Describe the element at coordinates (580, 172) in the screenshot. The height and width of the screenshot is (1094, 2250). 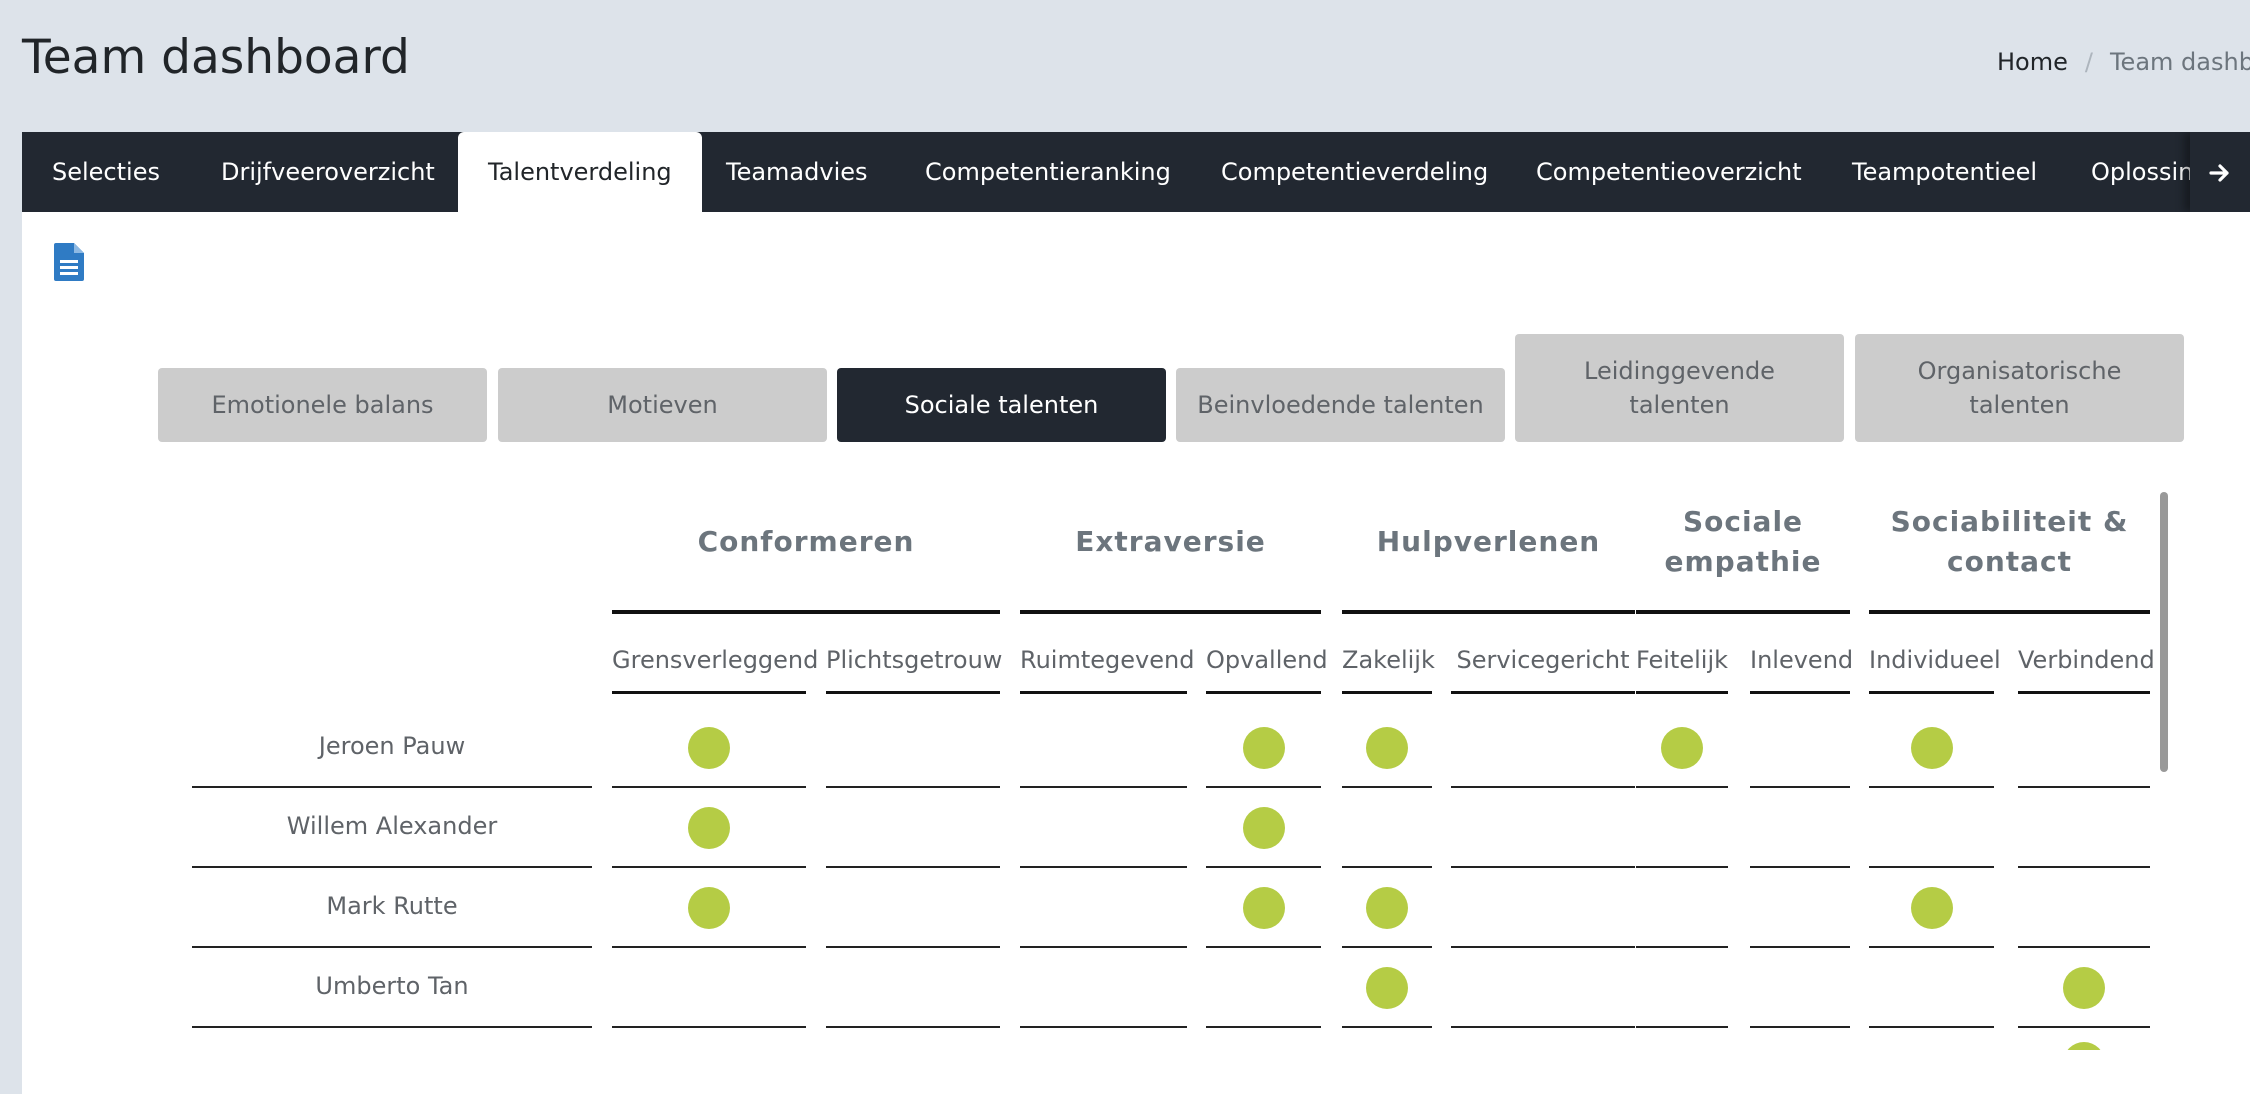
I see `tab-talentverdeling: Talentverdeling` at that location.